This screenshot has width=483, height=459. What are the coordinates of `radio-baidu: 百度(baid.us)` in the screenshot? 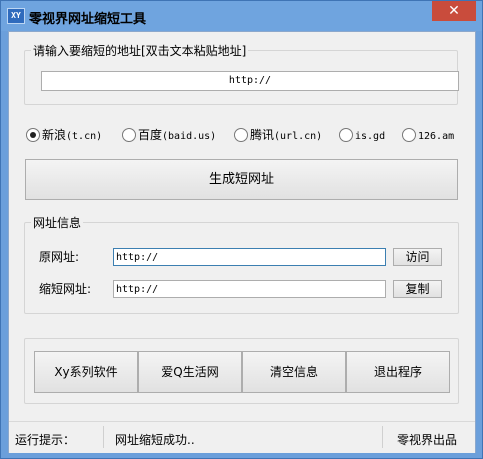 It's located at (169, 135).